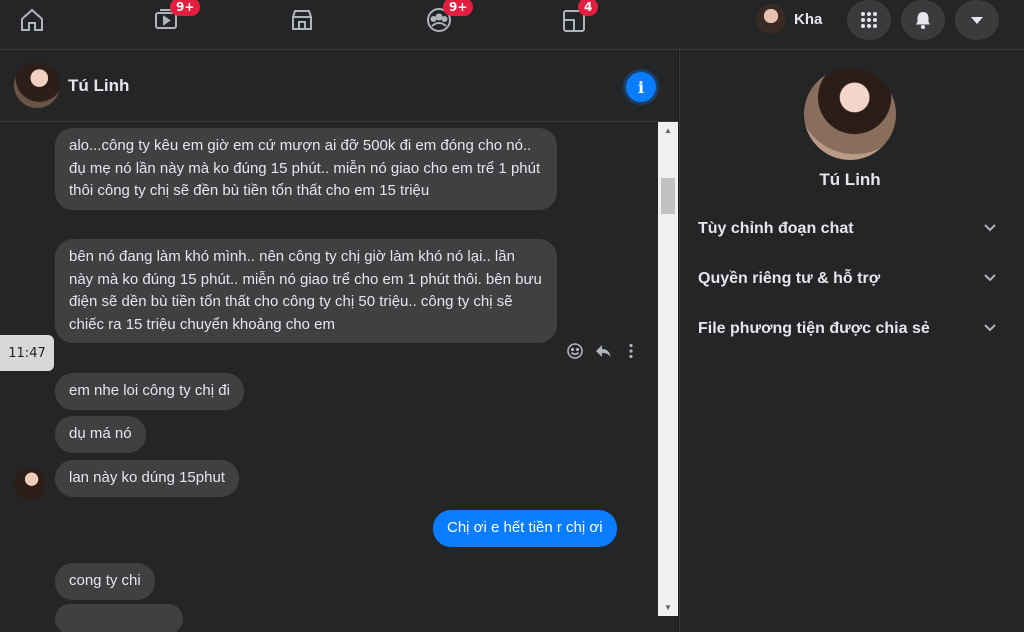 This screenshot has height=632, width=1024. I want to click on reply-icon, so click(603, 353).